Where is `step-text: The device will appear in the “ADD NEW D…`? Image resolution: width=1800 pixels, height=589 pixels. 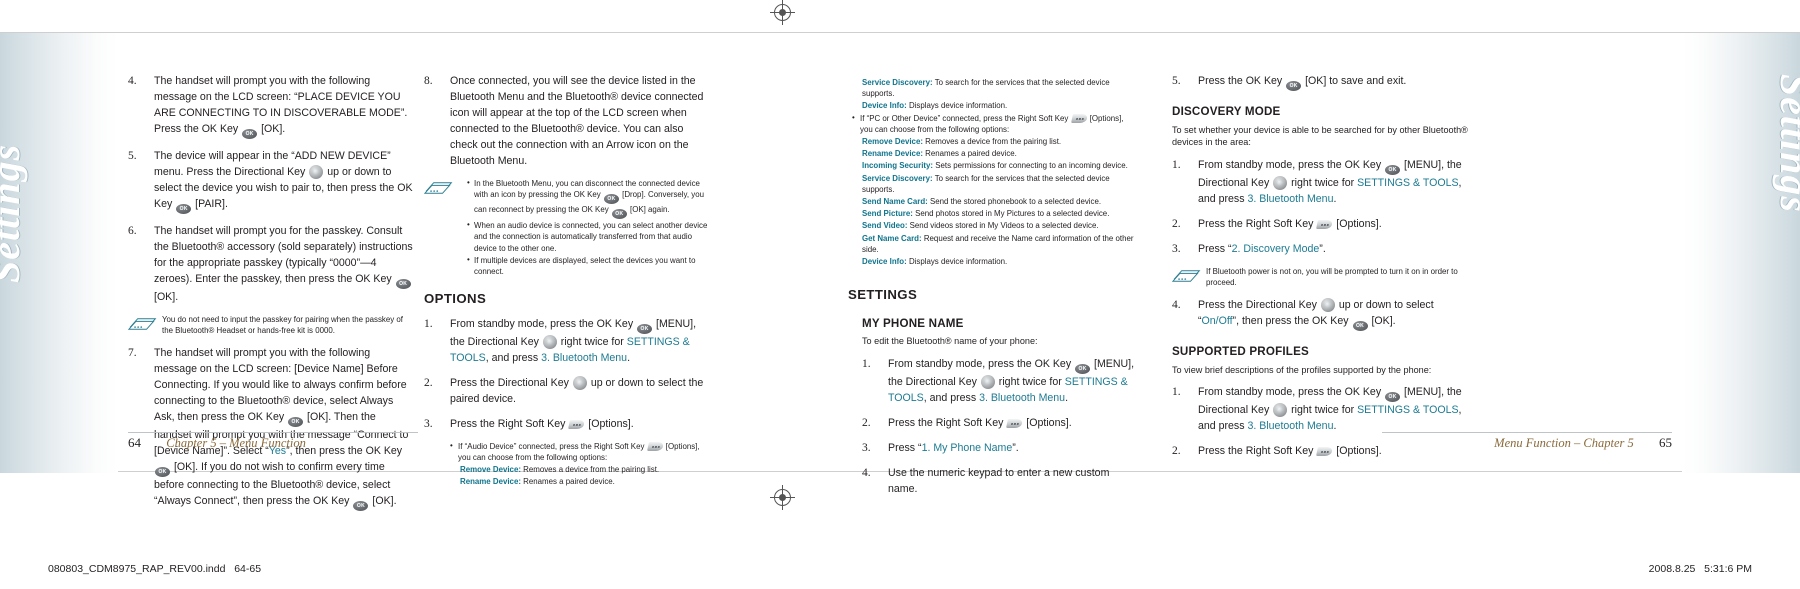
step-text: The device will appear in the “ADD NEW D… is located at coordinates (283, 182).